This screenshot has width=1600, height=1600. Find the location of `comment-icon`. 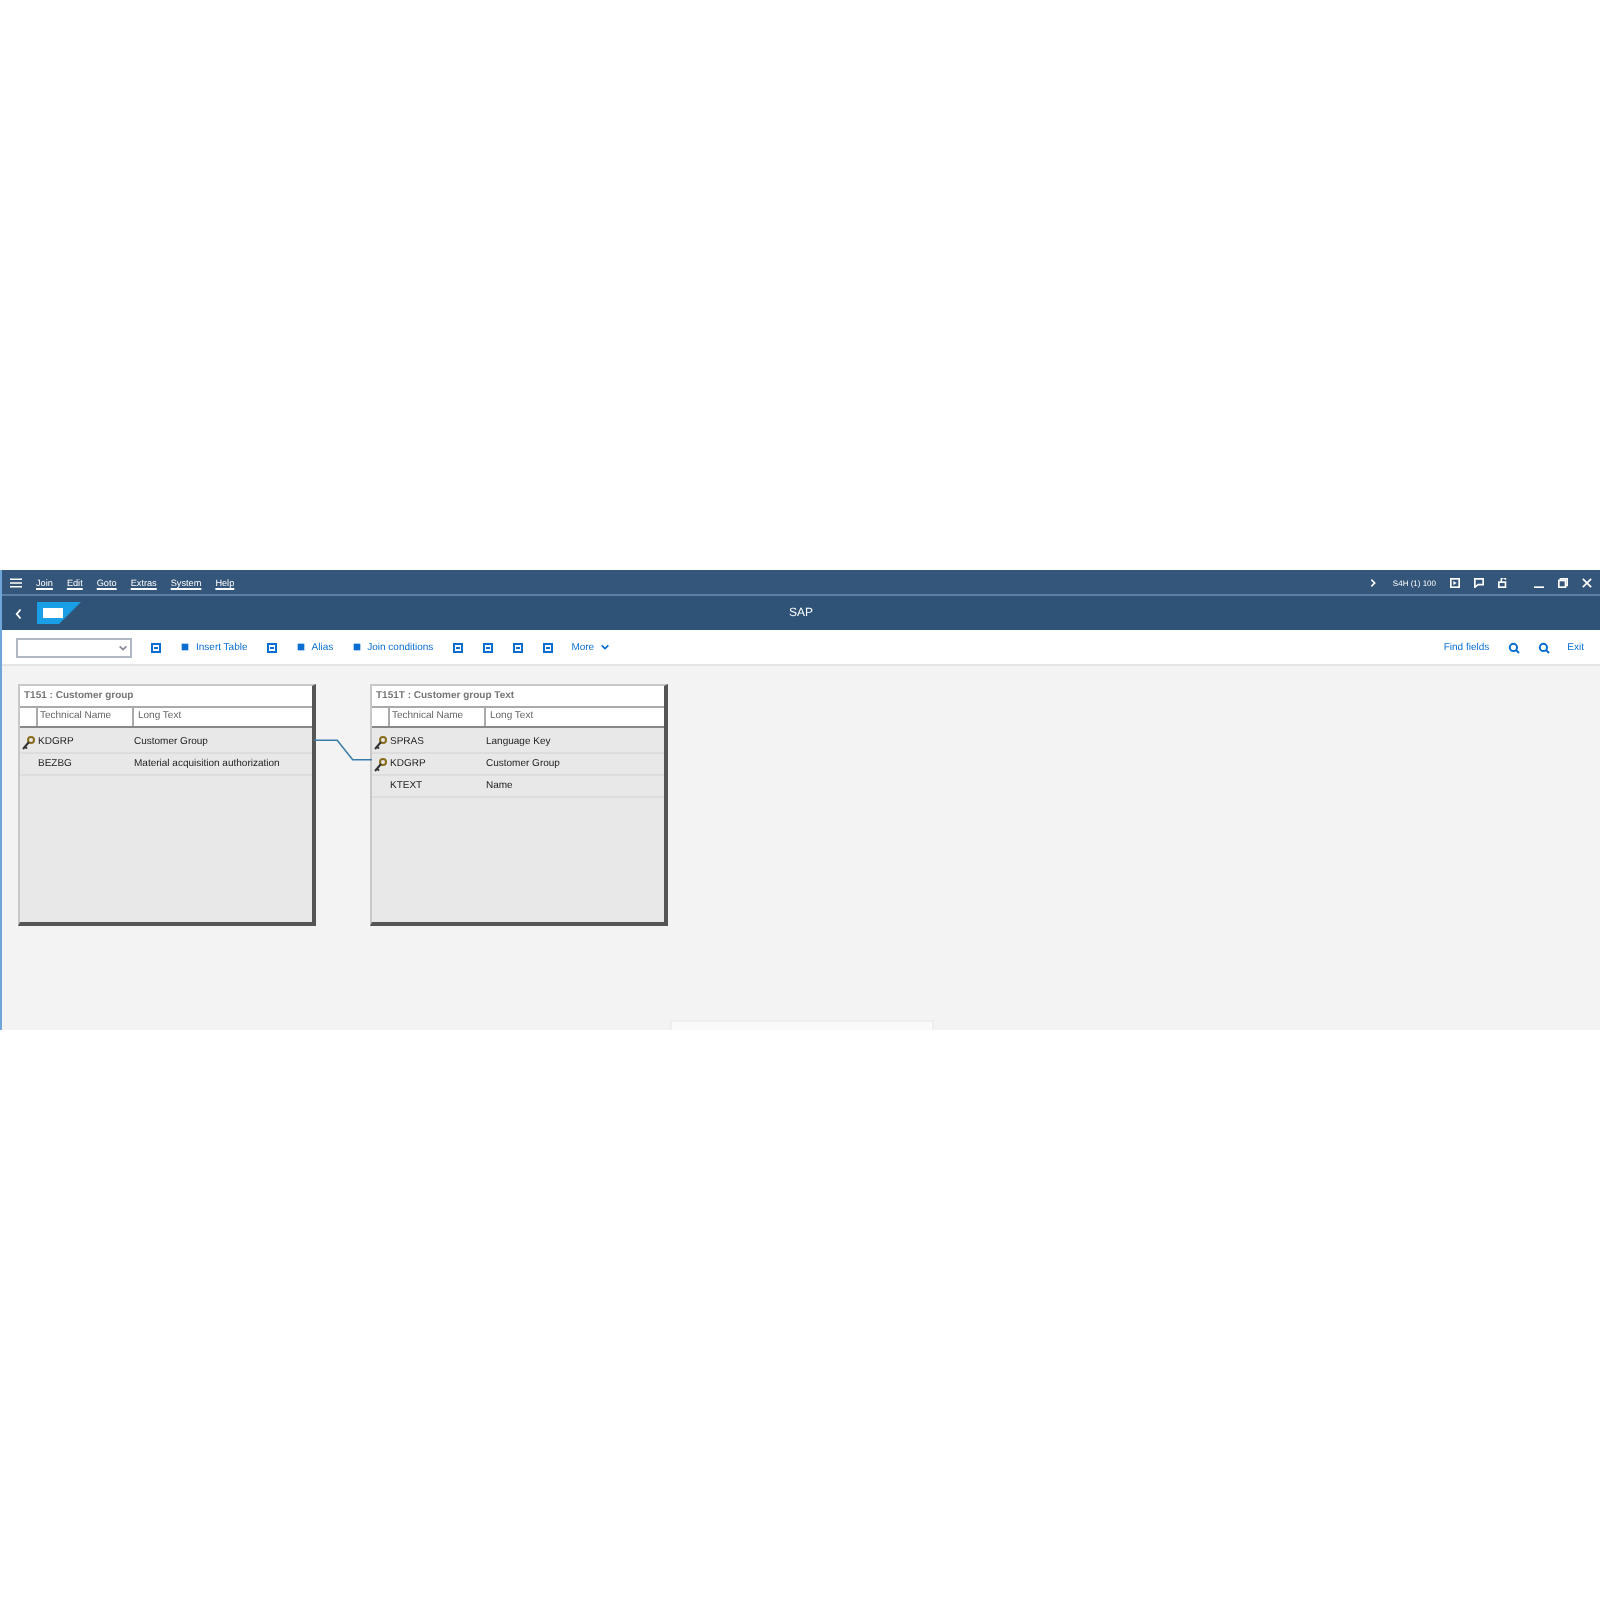

comment-icon is located at coordinates (1479, 582).